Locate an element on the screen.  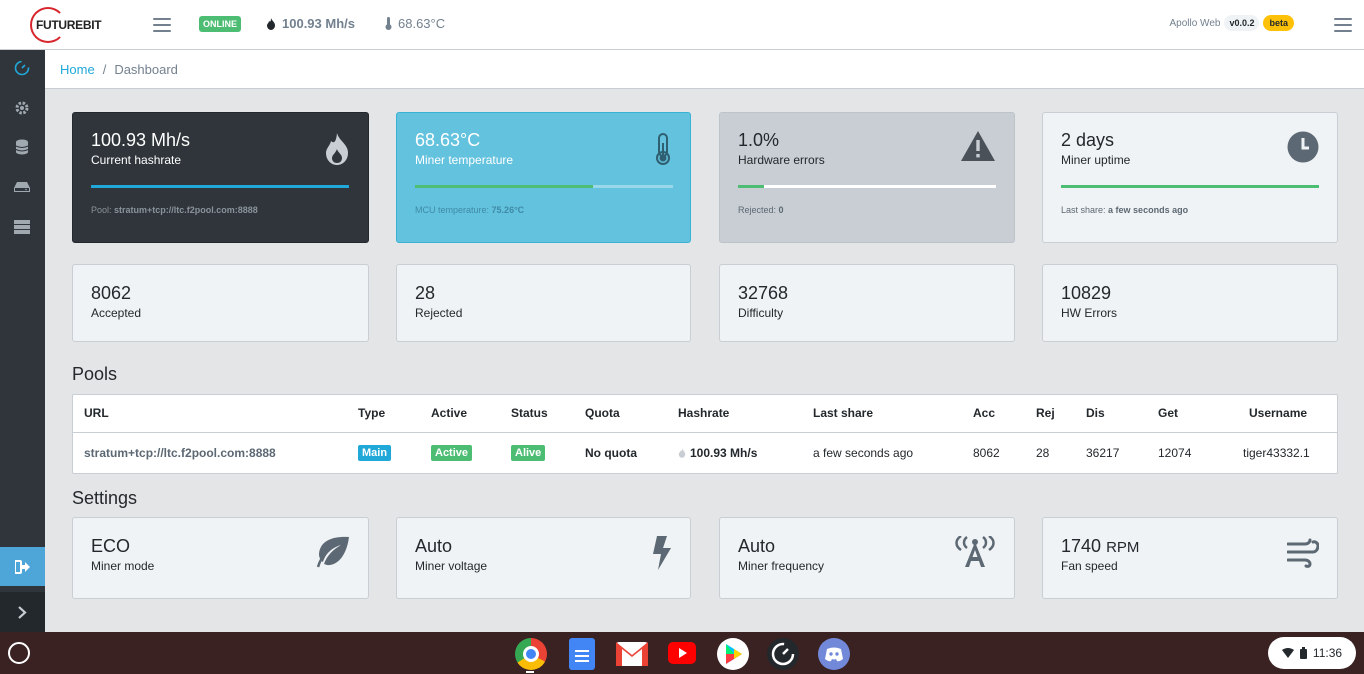
sidebar-toggle-button is located at coordinates (162, 25).